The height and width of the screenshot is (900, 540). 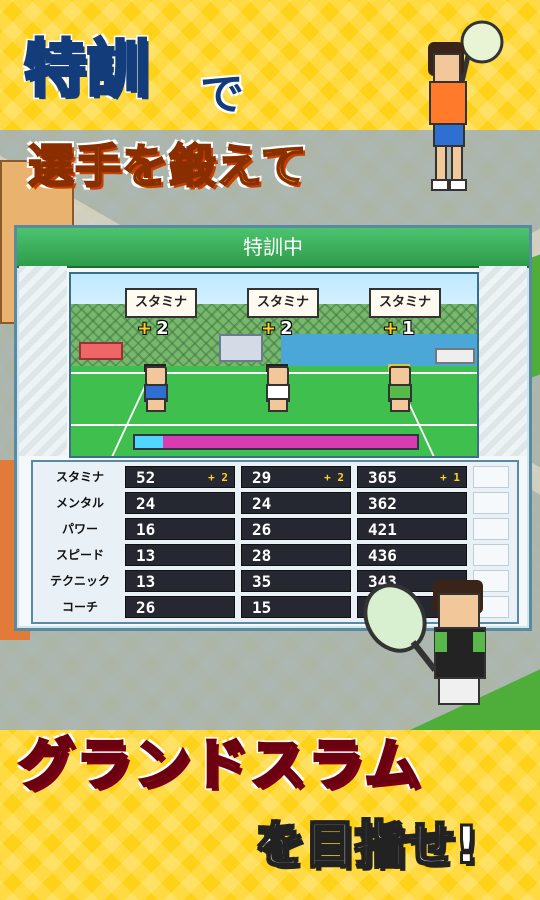 I want to click on stat-value-cell: 436, so click(x=412, y=555).